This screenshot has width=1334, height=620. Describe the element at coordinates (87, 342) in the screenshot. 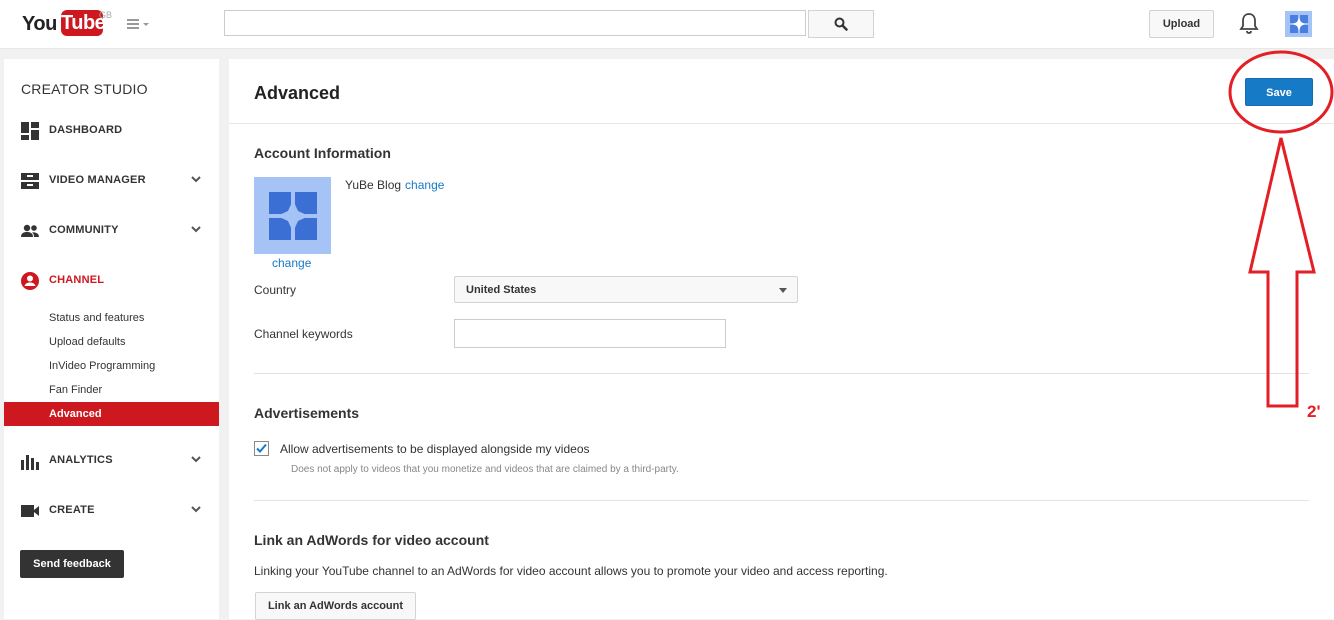

I see `sub-label: Upload defaults` at that location.